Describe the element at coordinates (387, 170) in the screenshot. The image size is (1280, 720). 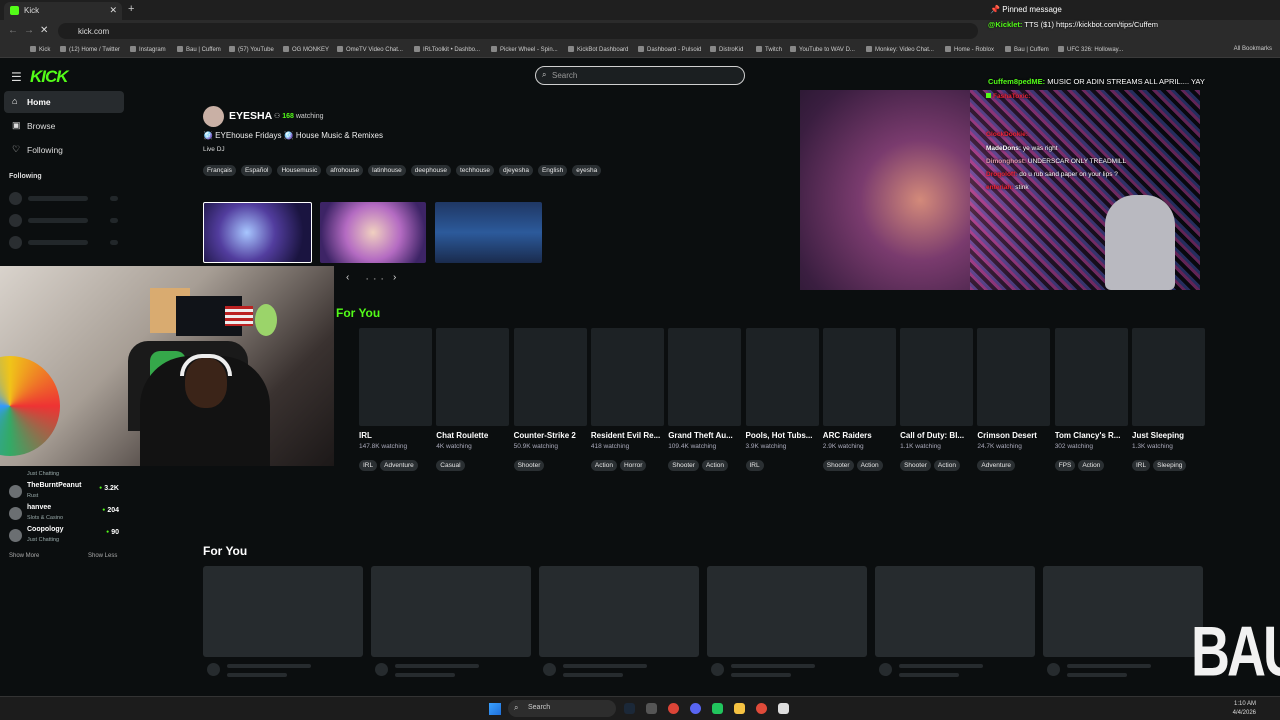
I see `tag-pill: latinhouse` at that location.